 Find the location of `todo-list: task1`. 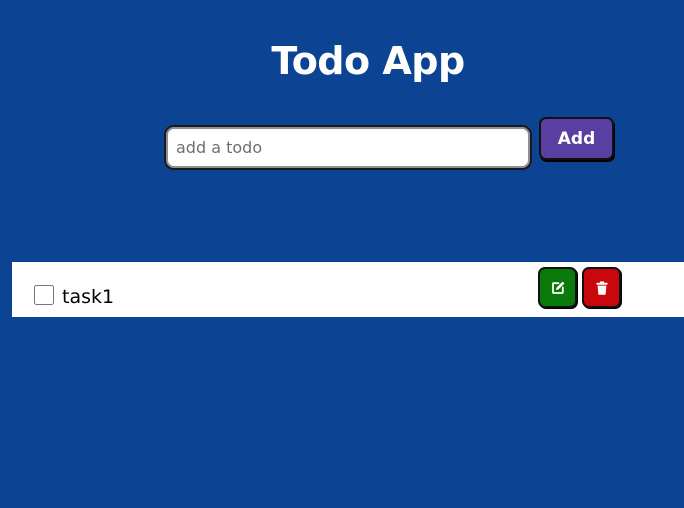

todo-list: task1 is located at coordinates (348, 289).